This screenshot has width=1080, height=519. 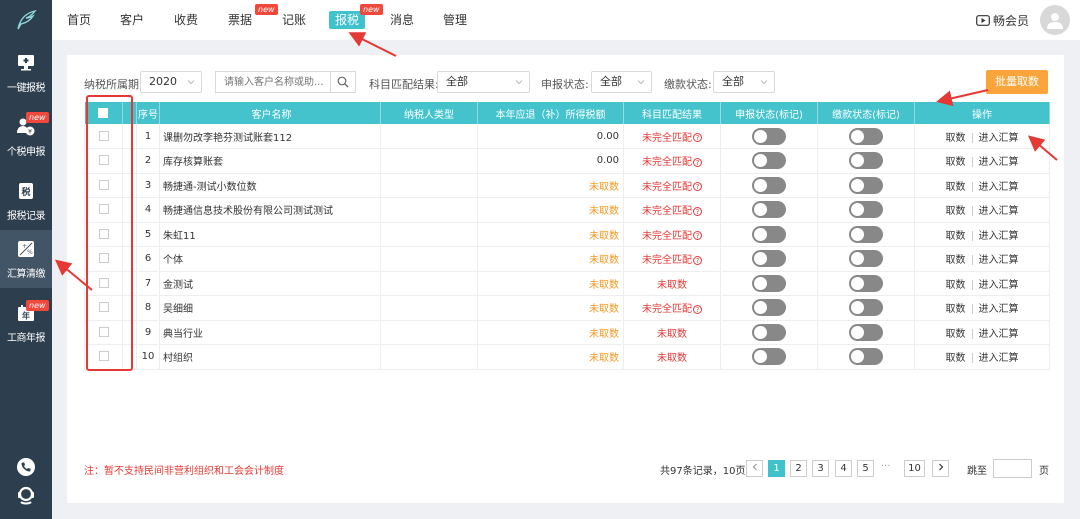 What do you see at coordinates (240, 20) in the screenshot?
I see `nav-invoices: 票据` at bounding box center [240, 20].